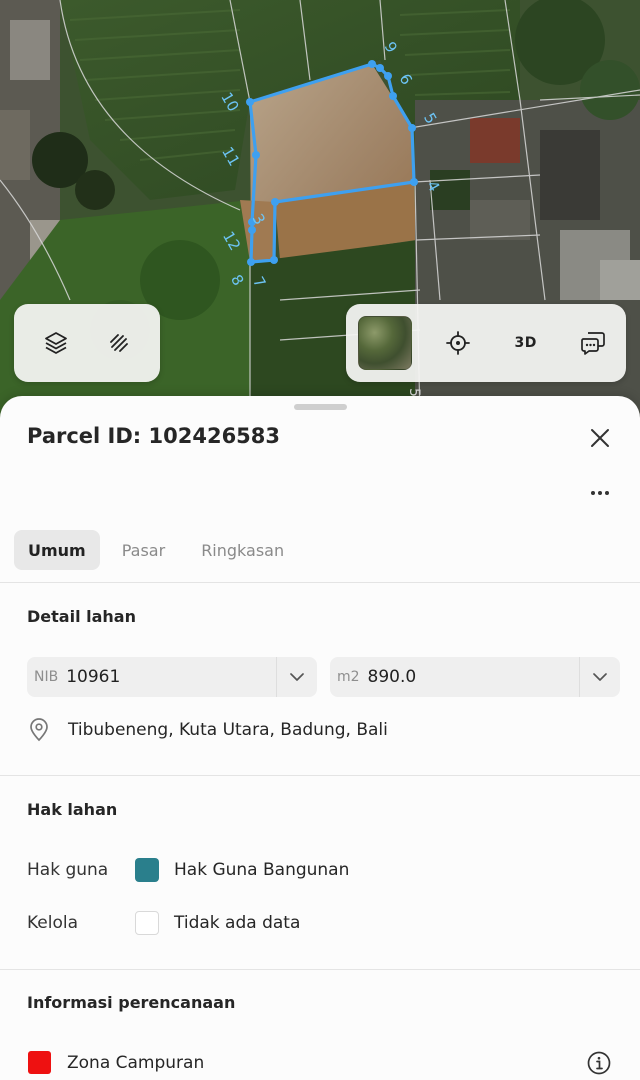  What do you see at coordinates (87, 343) in the screenshot?
I see `map-controls-left` at bounding box center [87, 343].